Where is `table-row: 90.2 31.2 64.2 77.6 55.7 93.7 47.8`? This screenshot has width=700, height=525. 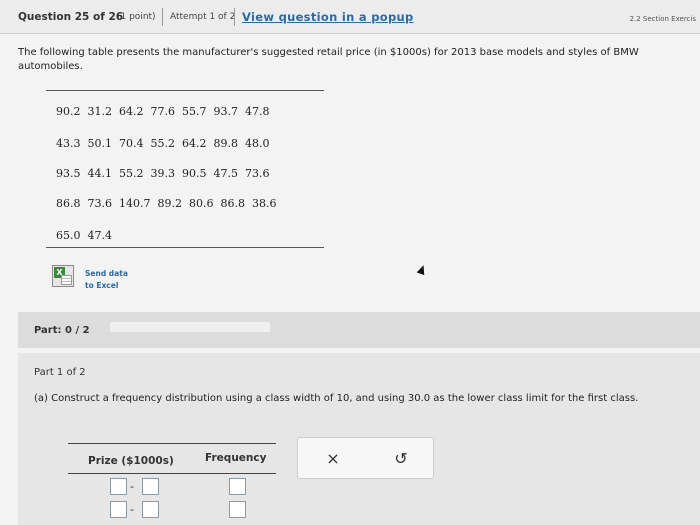 table-row: 90.2 31.2 64.2 77.6 55.7 93.7 47.8 is located at coordinates (166, 111).